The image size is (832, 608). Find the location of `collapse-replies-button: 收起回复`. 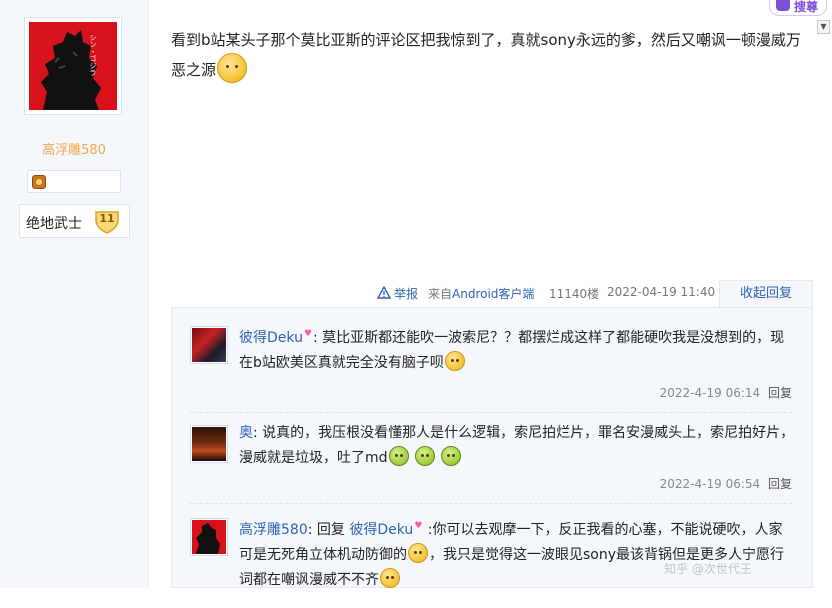

collapse-replies-button: 收起回复 is located at coordinates (766, 294).